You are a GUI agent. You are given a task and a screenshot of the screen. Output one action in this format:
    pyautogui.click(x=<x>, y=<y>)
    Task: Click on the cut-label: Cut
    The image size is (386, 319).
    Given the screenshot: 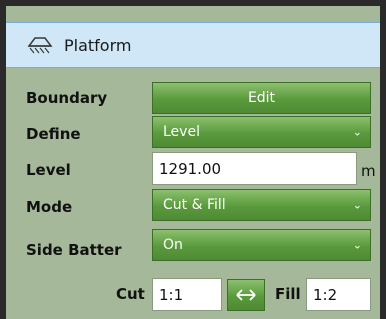 What is the action you would take?
    pyautogui.click(x=130, y=294)
    